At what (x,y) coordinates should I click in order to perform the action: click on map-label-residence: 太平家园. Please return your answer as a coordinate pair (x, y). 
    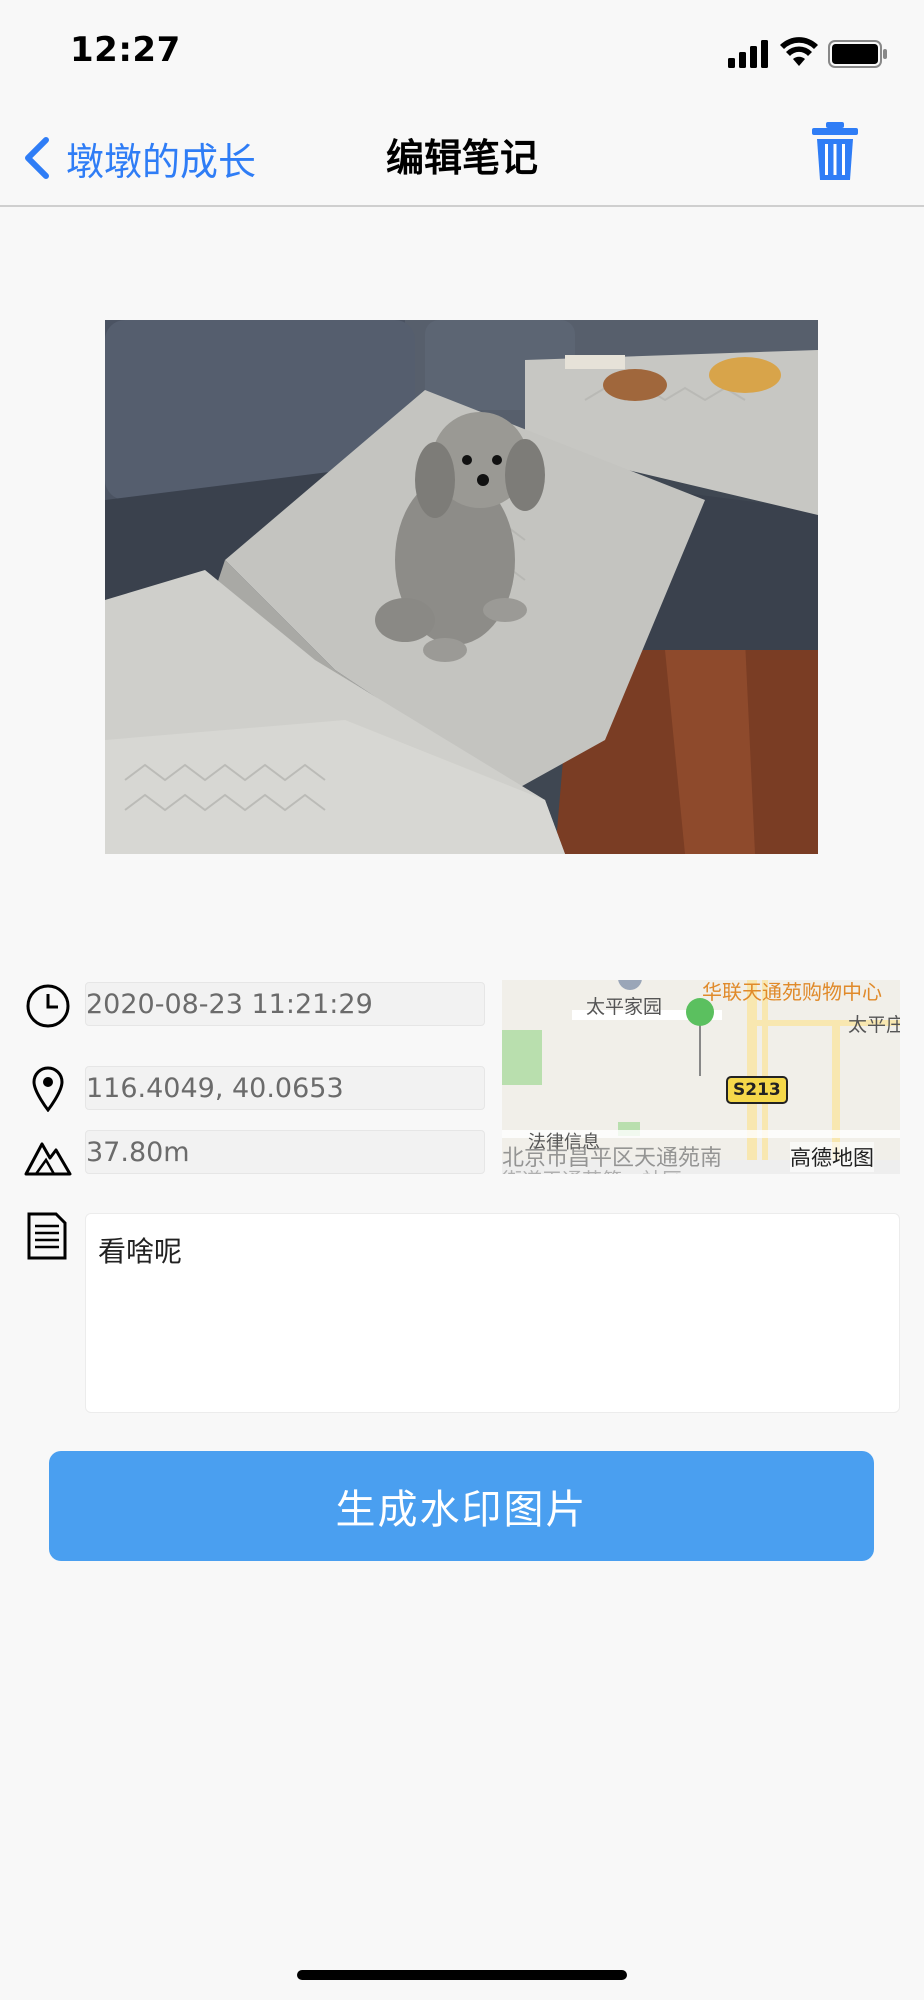
    Looking at the image, I should click on (624, 1007).